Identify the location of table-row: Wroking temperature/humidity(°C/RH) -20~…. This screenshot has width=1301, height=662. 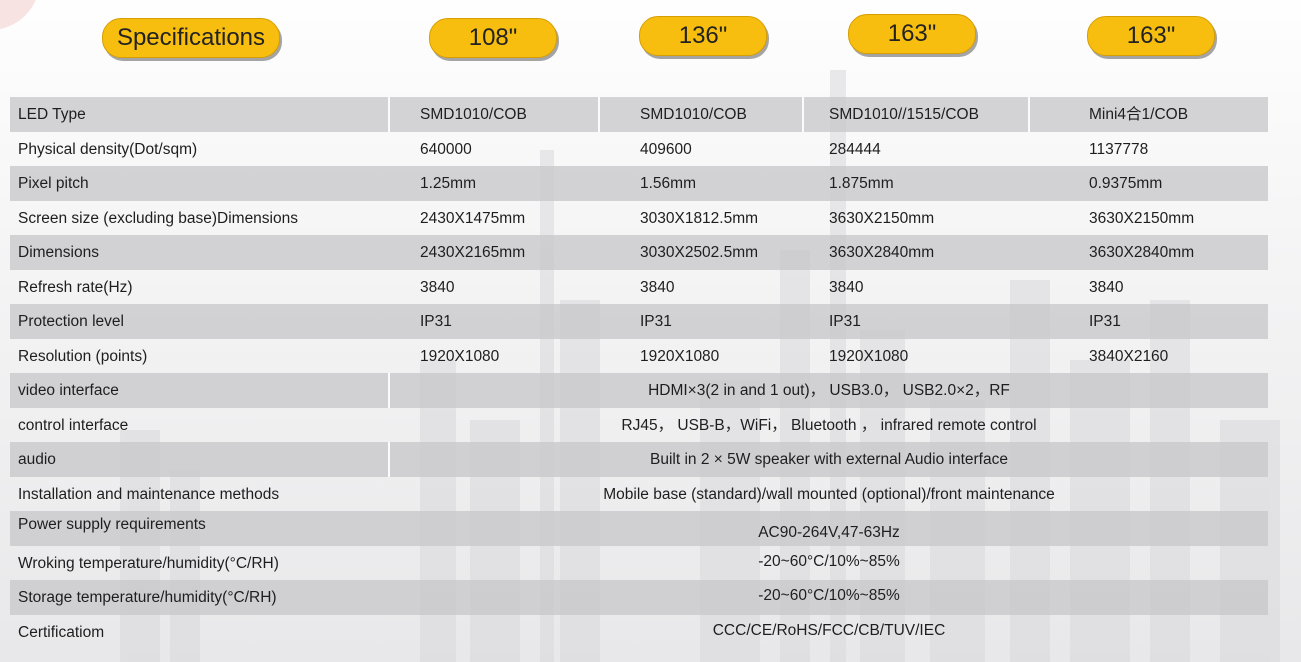
(639, 563).